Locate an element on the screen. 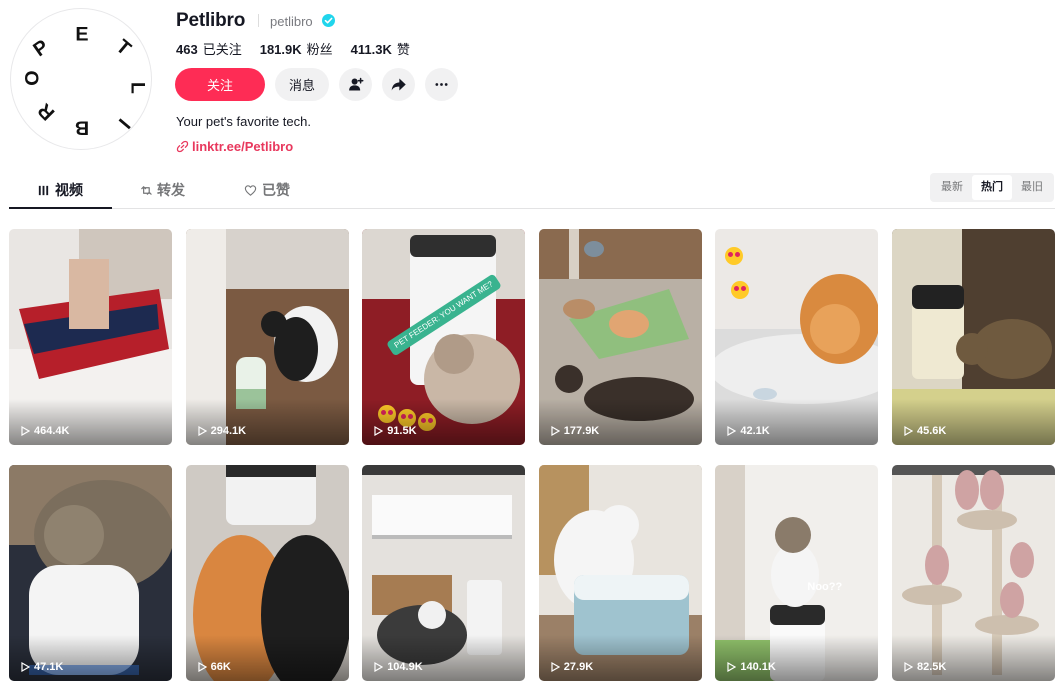 The width and height of the screenshot is (1059, 685). view-count: 66K is located at coordinates (214, 667).